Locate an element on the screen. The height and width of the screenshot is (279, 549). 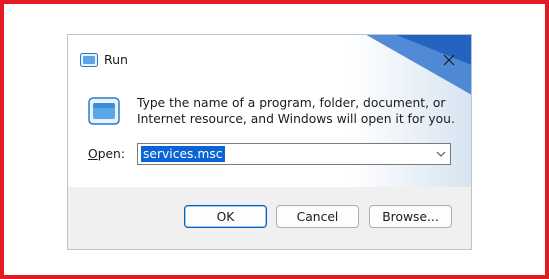
chevron-down-icon is located at coordinates (441, 154).